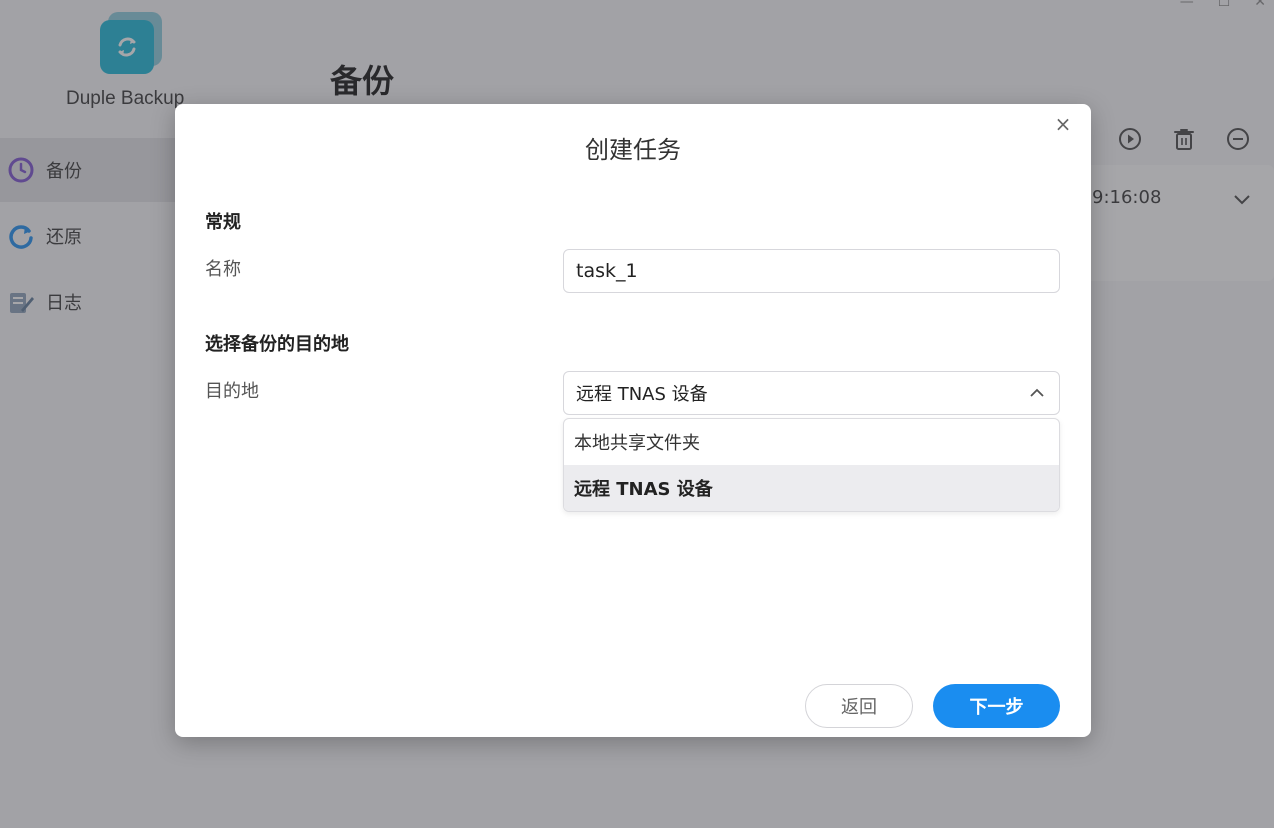 The image size is (1274, 828). I want to click on chevron-up-icon, so click(1037, 392).